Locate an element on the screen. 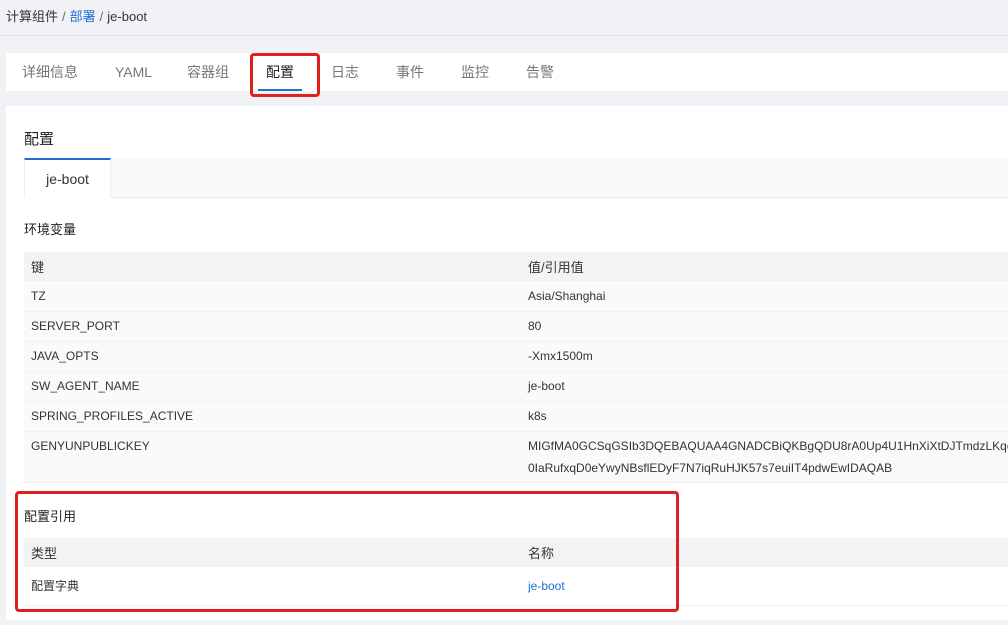  env-key: TZ is located at coordinates (272, 296).